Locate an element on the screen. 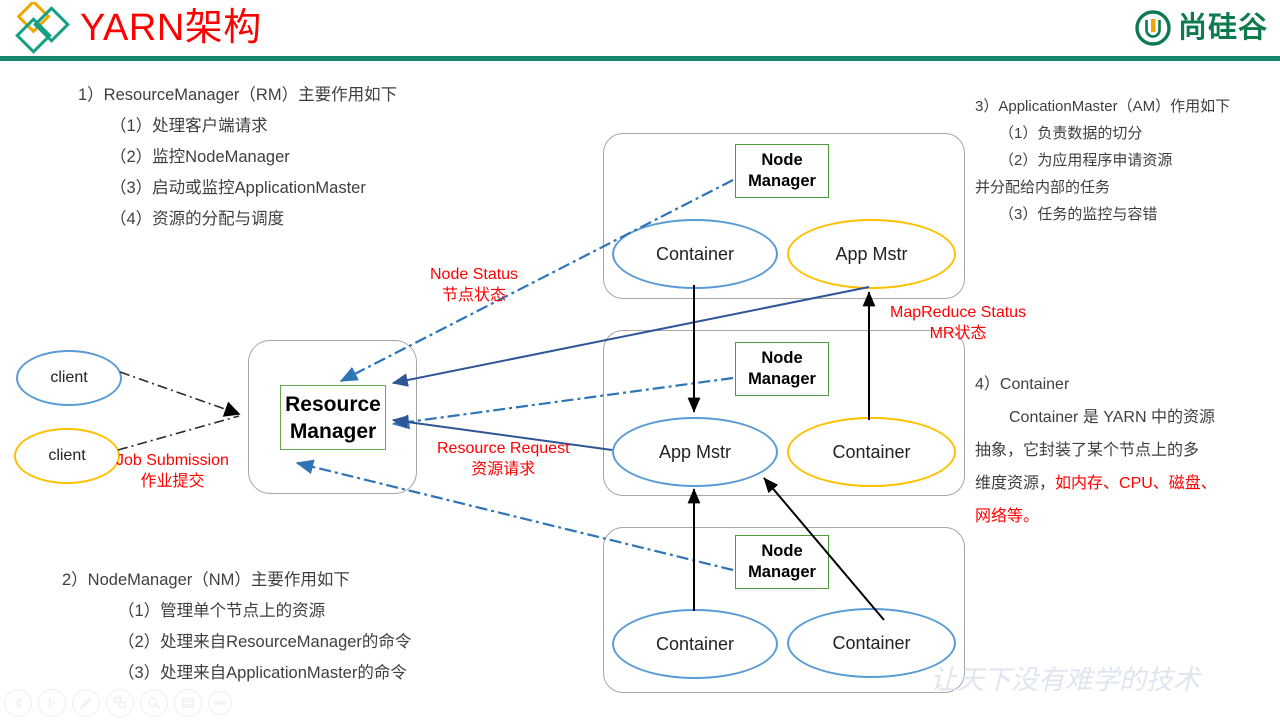 This screenshot has height=720, width=1280. zoom-button is located at coordinates (154, 703).